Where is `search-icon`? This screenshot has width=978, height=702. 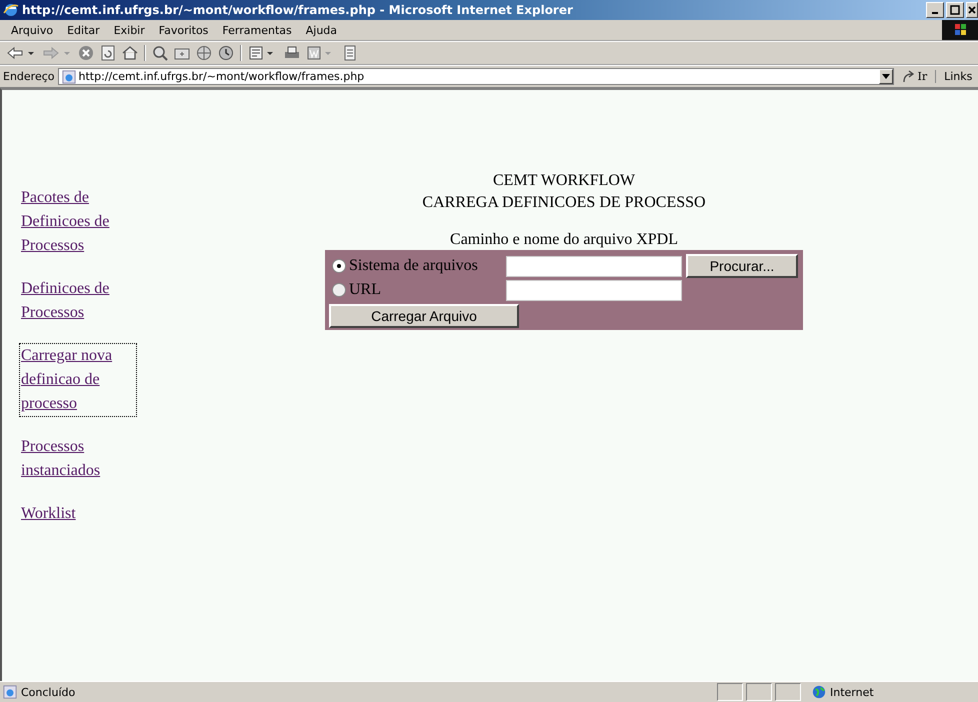 search-icon is located at coordinates (160, 53).